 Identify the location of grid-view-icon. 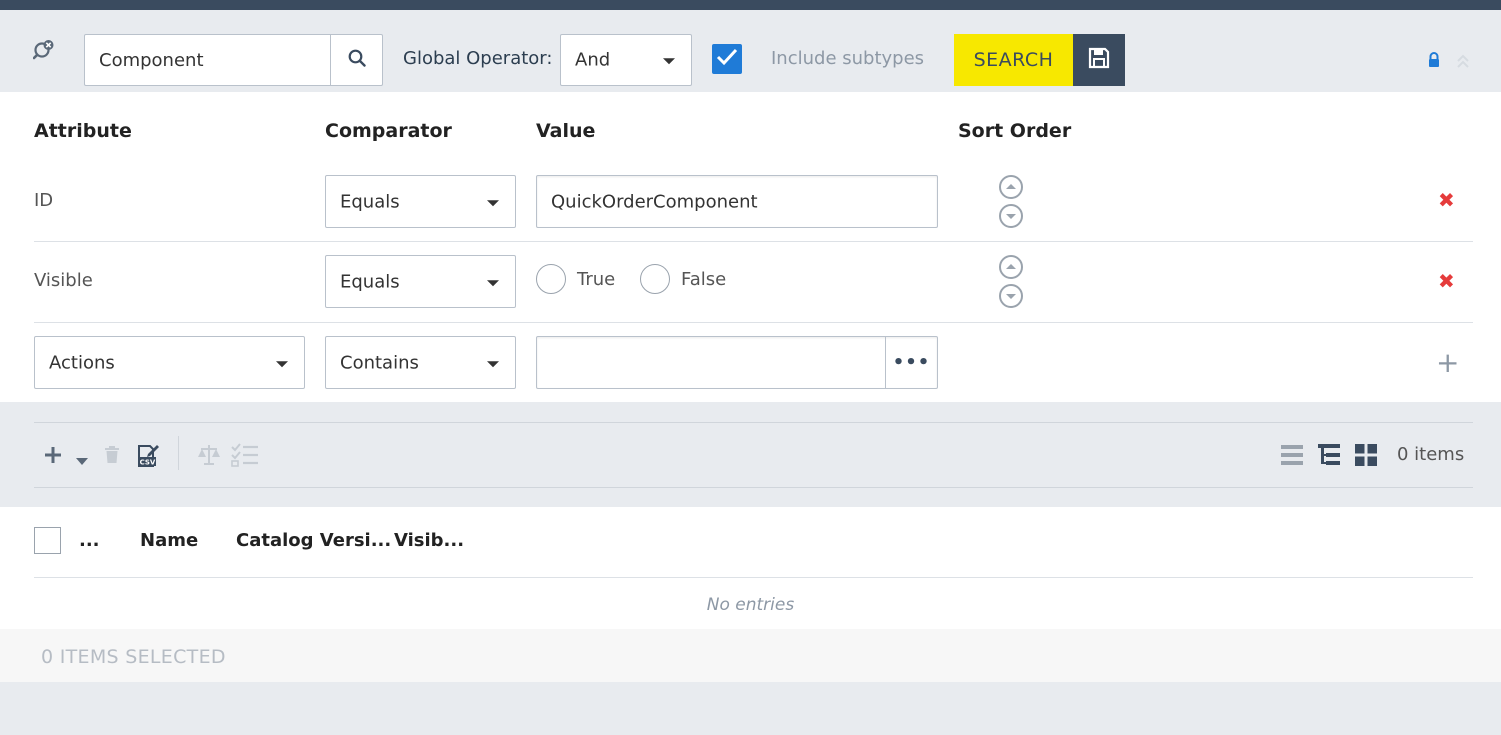
(1366, 457).